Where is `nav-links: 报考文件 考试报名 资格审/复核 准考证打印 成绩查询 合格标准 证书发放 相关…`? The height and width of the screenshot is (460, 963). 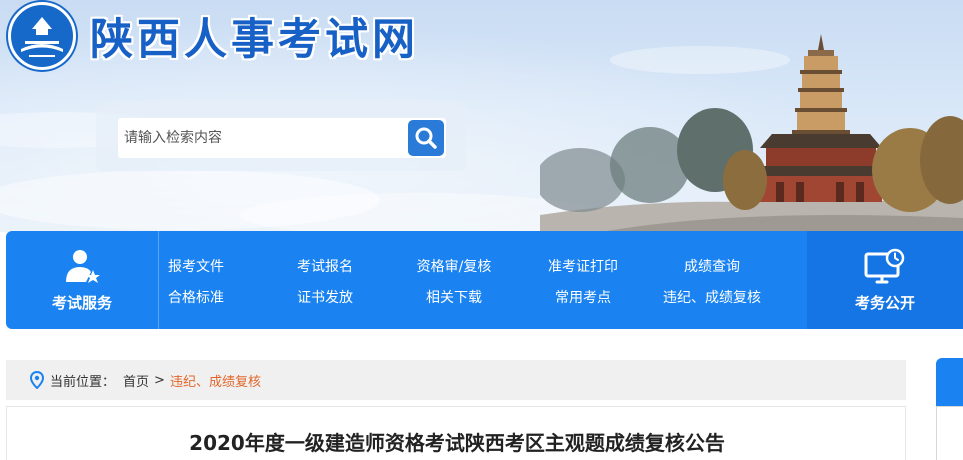
nav-links: 报考文件 考试报名 资格审/复核 准考证打印 成绩查询 合格标准 证书发放 相关… is located at coordinates (482, 280).